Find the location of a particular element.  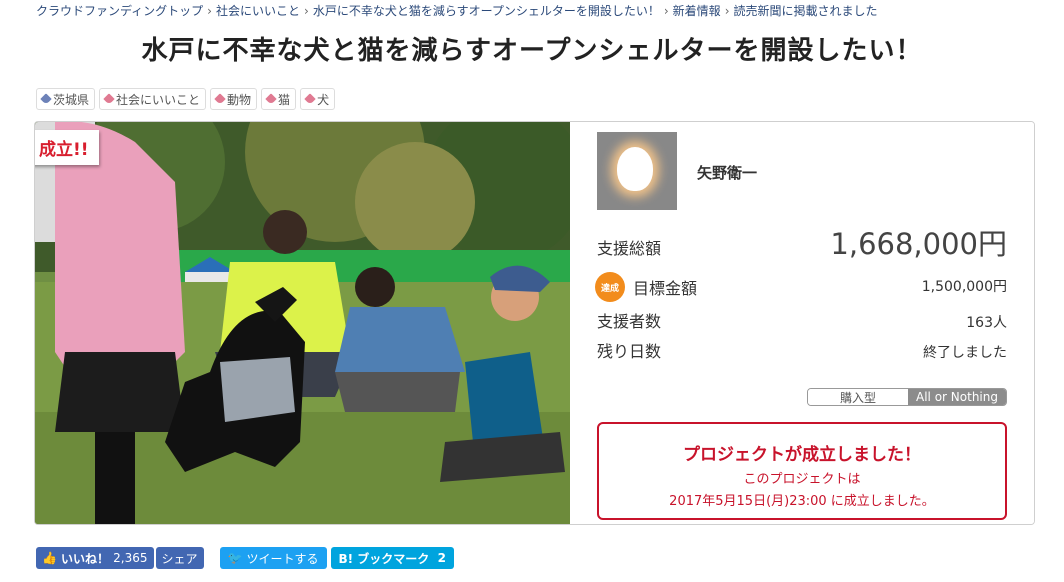

backers-label: 支援者数 is located at coordinates (629, 321).